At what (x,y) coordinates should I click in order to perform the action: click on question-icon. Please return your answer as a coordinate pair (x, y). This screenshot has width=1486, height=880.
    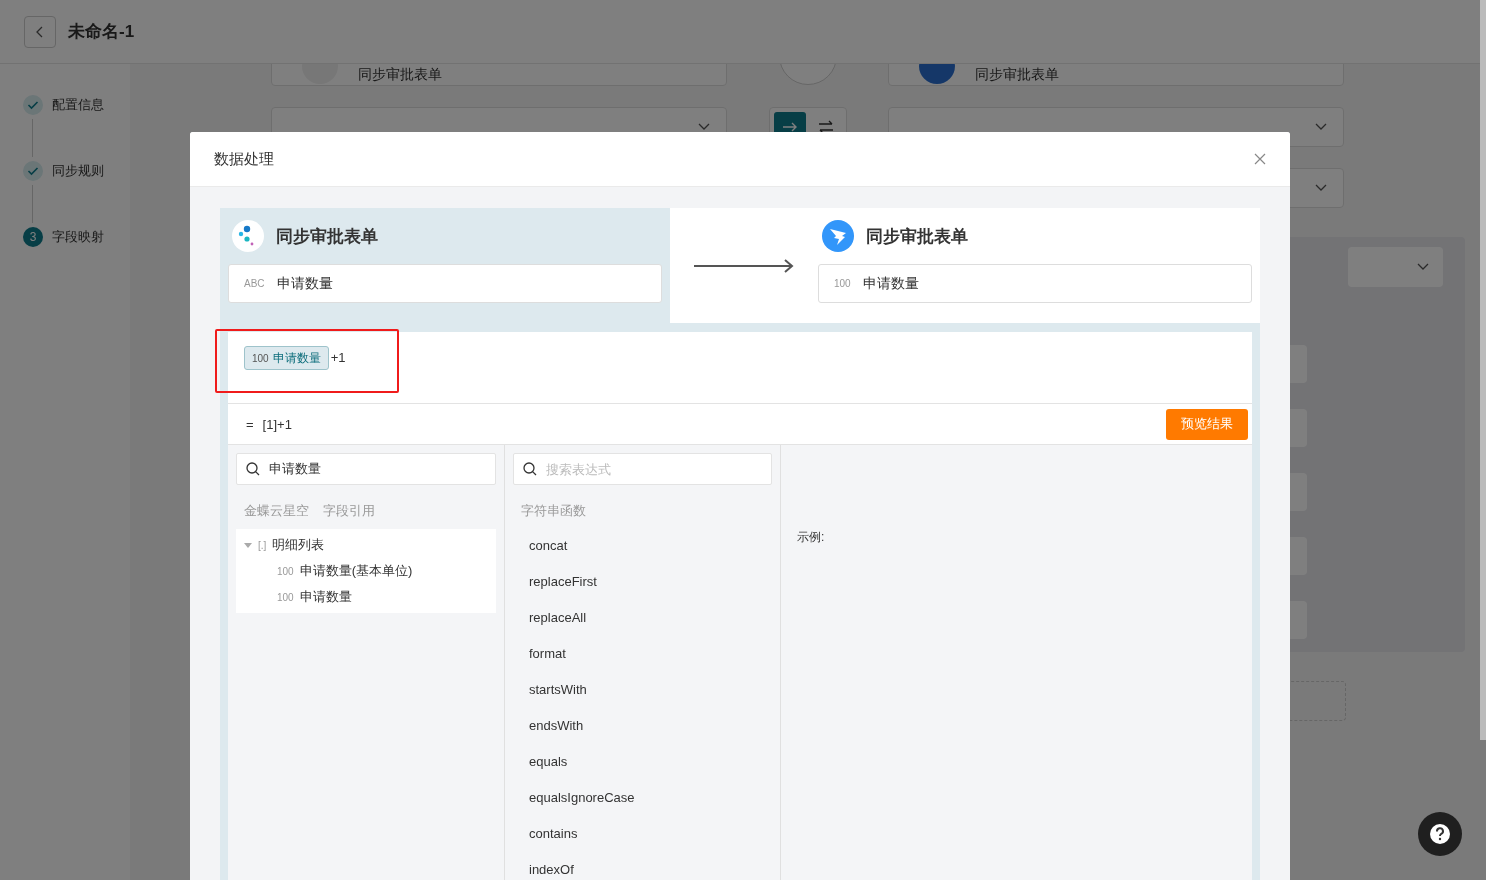
    Looking at the image, I should click on (1440, 834).